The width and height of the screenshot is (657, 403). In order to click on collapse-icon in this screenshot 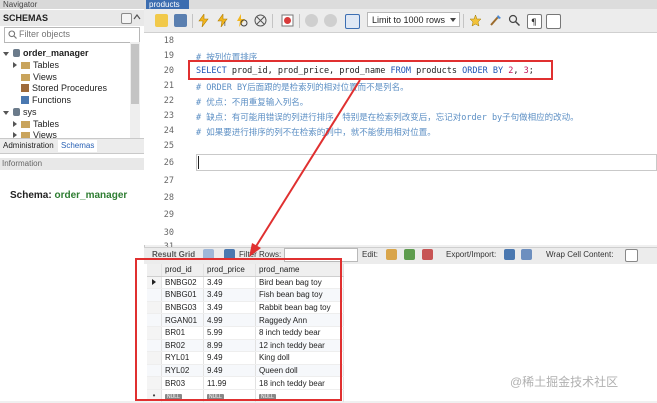, I will do `click(137, 17)`.